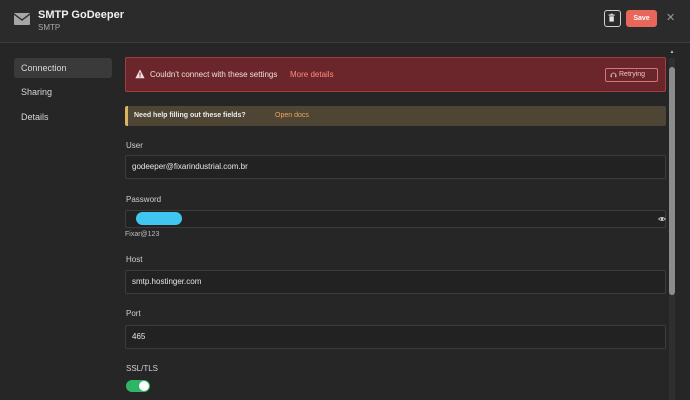 This screenshot has height=400, width=690. Describe the element at coordinates (142, 368) in the screenshot. I see `ssl-label: SSL/TLS` at that location.